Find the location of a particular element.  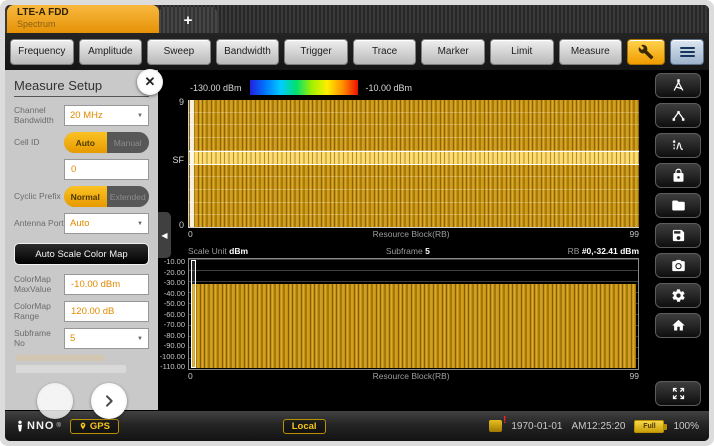

y-tick-label: -30.00 is located at coordinates (174, 282).